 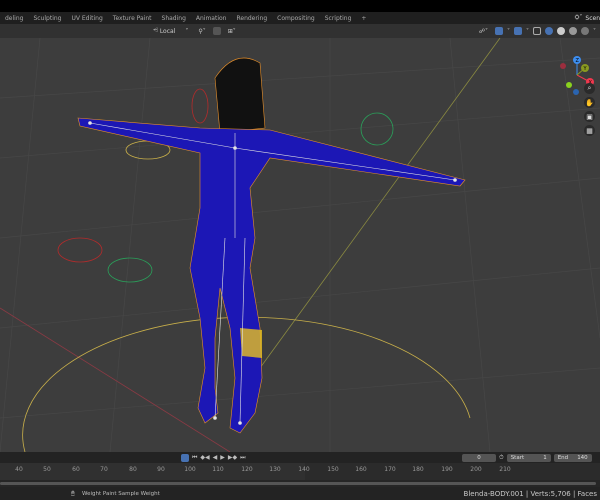 What do you see at coordinates (537, 31) in the screenshot?
I see `xray-toggle-icon` at bounding box center [537, 31].